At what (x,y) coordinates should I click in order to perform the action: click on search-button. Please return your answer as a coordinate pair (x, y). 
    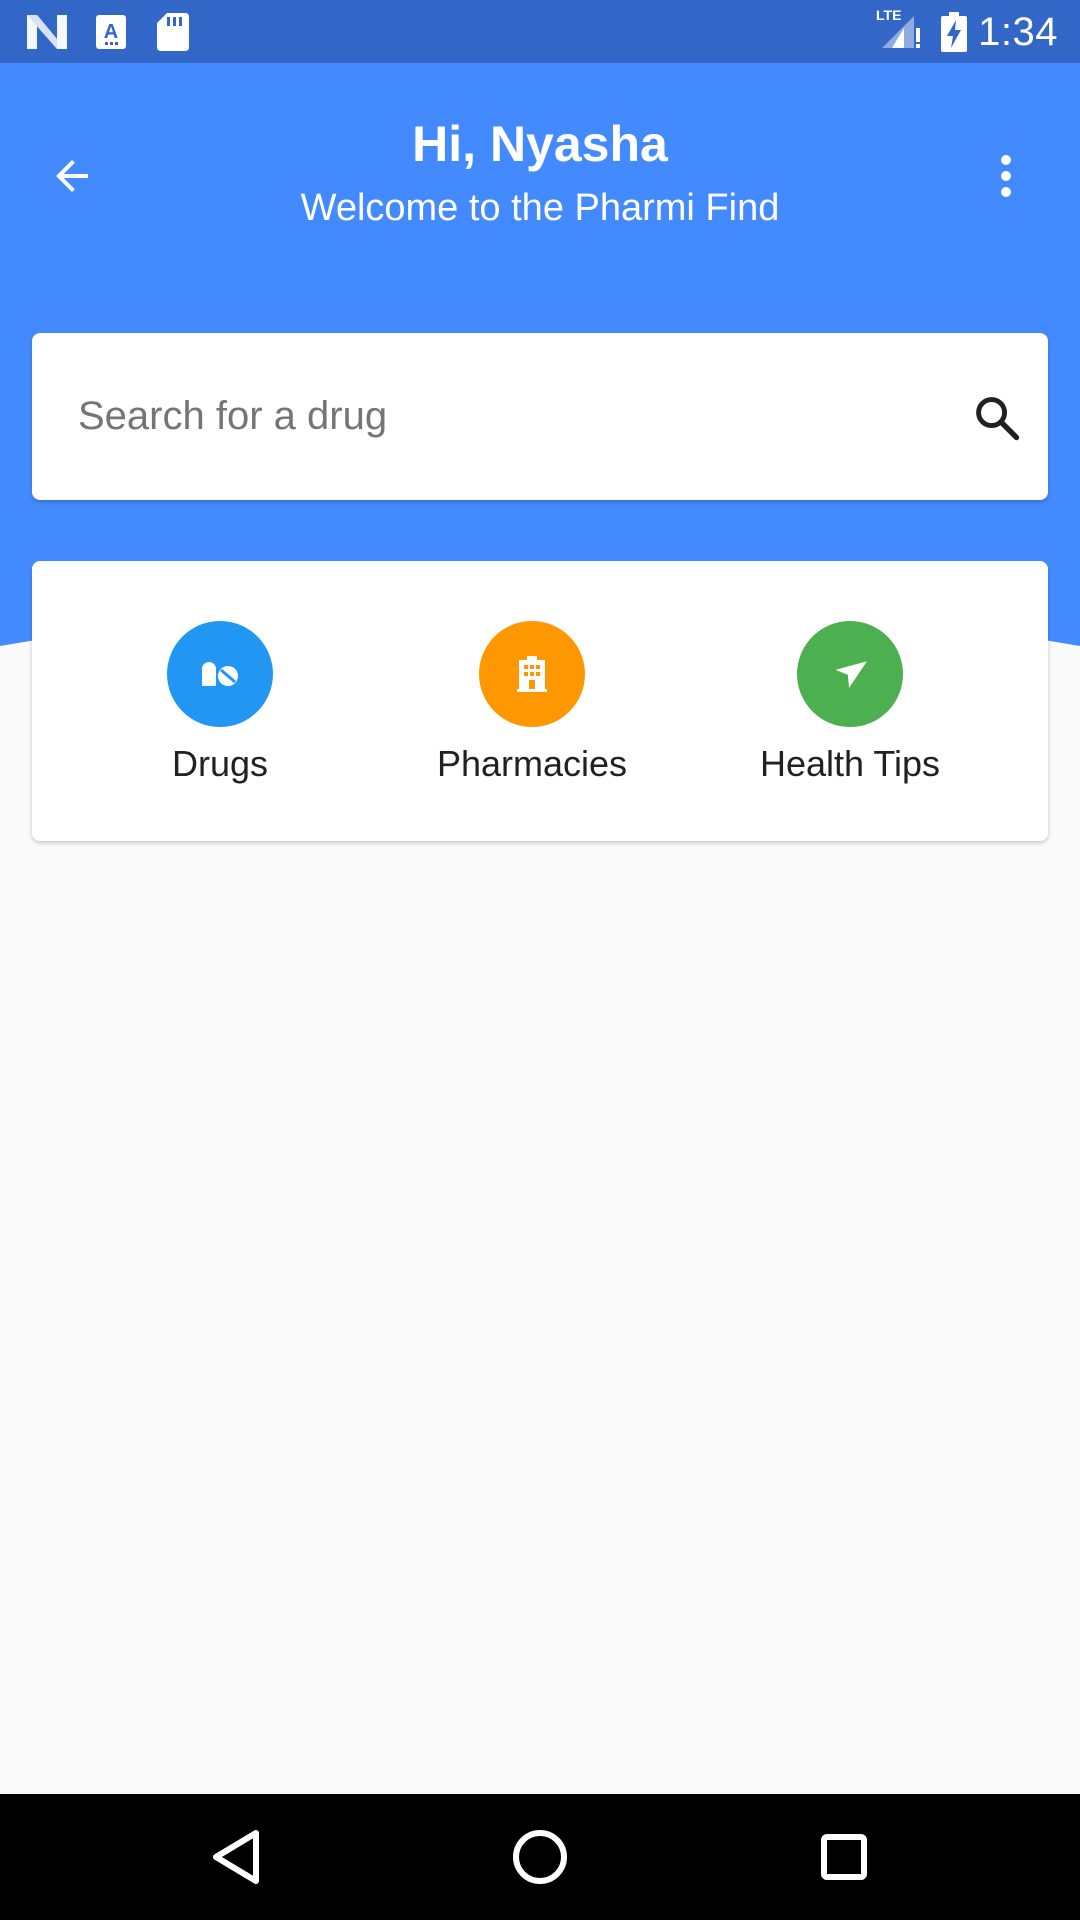
    Looking at the image, I should click on (997, 418).